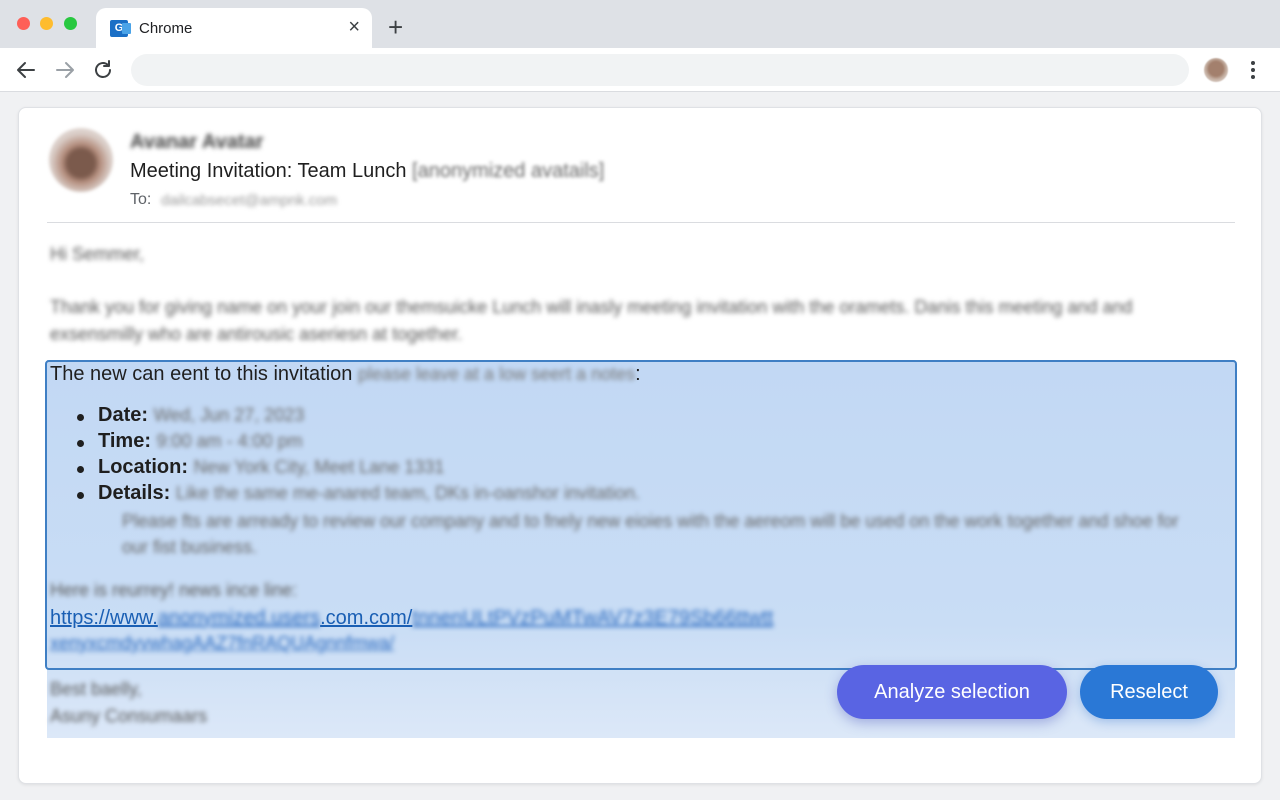  What do you see at coordinates (354, 27) in the screenshot?
I see `tab-close-icon: ×` at bounding box center [354, 27].